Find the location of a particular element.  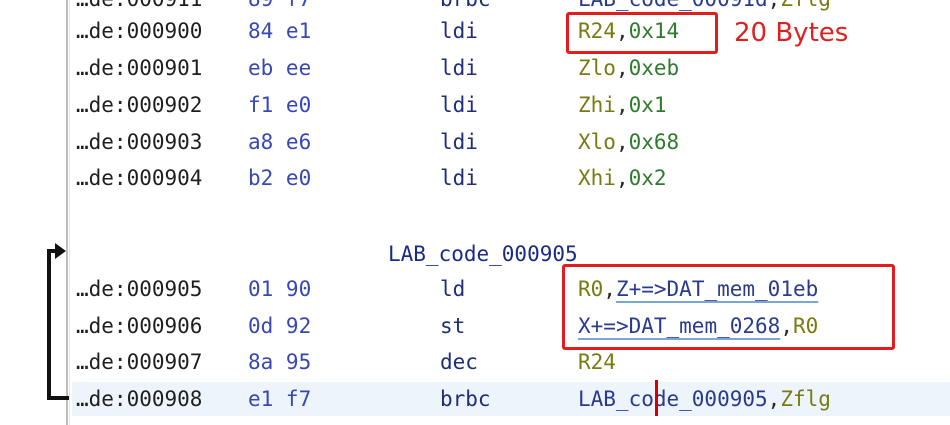

code-line: …de:000908 e1 f7 brbc LAB_code_000905,Zflg is located at coordinates (511, 399).